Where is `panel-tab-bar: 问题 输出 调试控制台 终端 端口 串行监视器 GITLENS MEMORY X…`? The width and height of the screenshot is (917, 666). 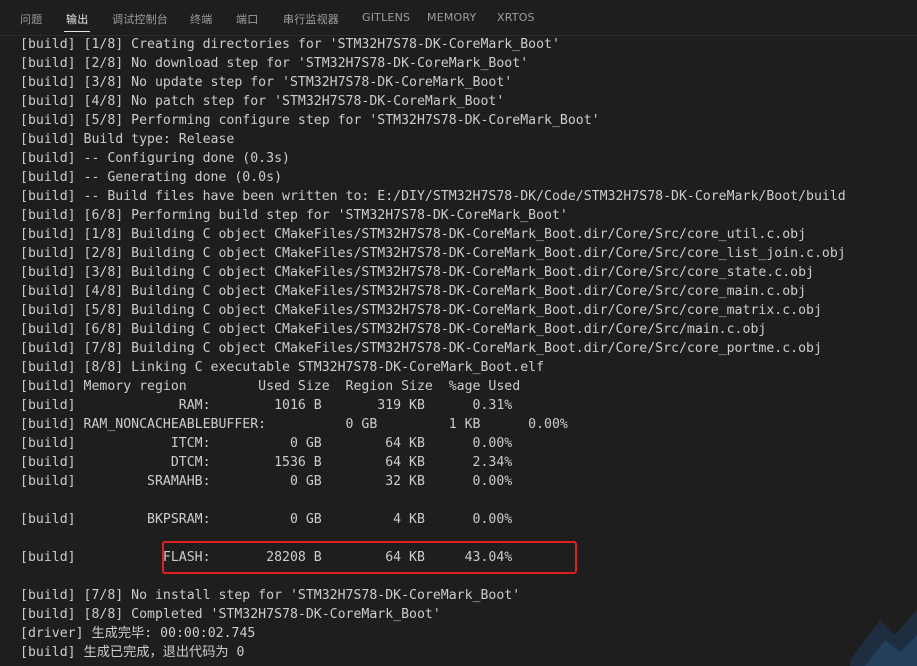
panel-tab-bar: 问题 输出 调试控制台 终端 端口 串行监视器 GITLENS MEMORY X… is located at coordinates (458, 18).